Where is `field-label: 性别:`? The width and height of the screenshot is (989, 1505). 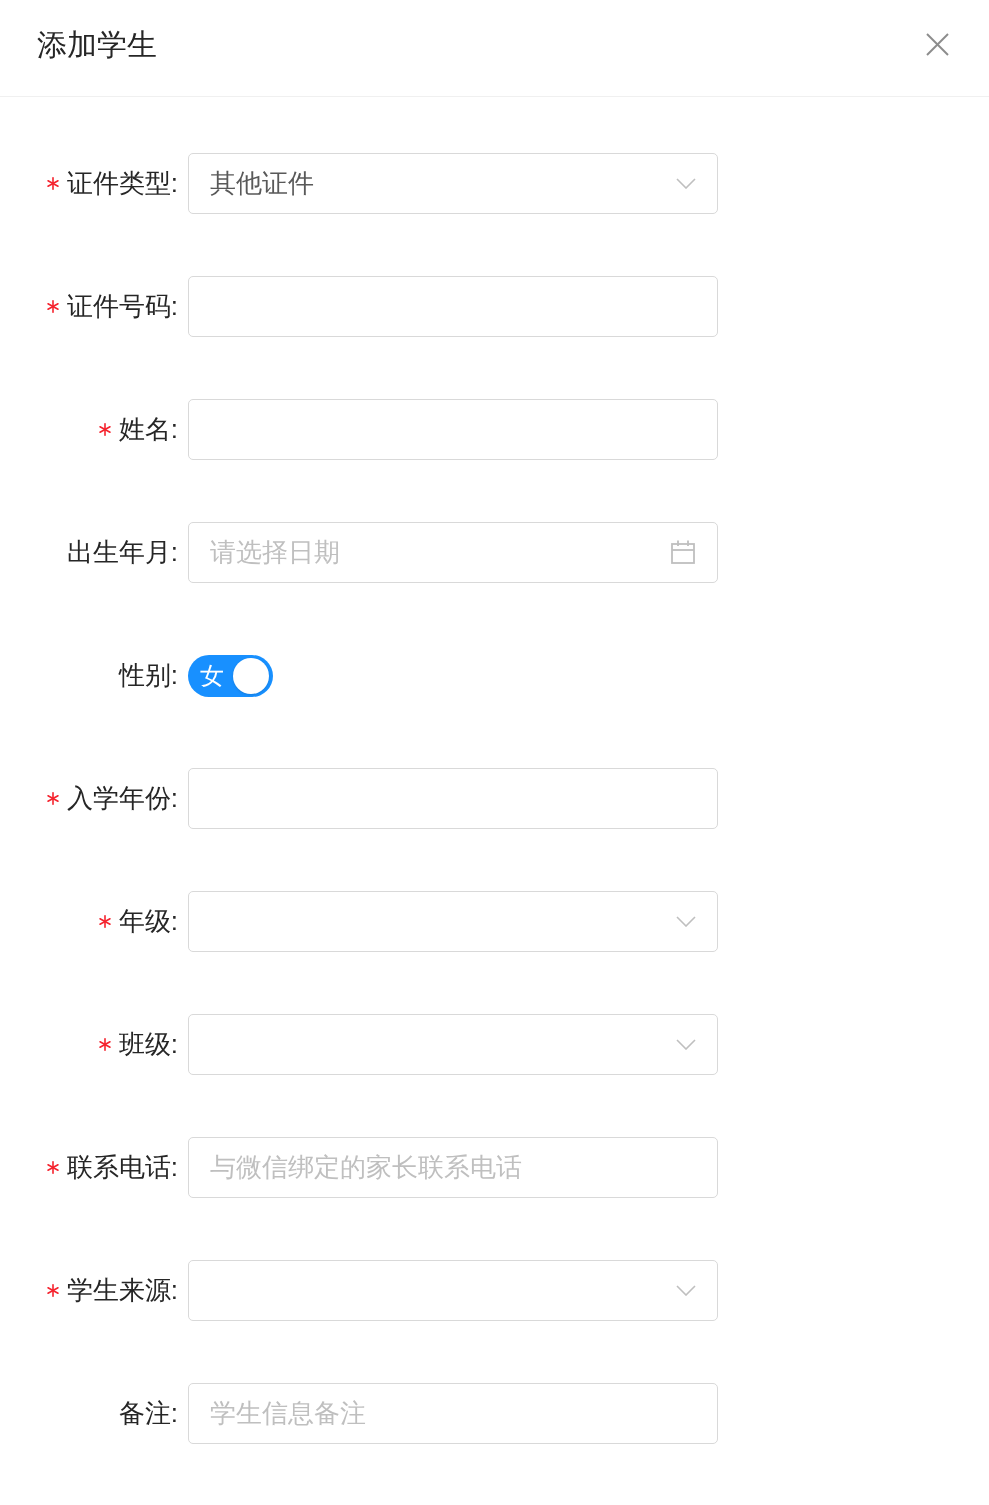 field-label: 性别: is located at coordinates (148, 675).